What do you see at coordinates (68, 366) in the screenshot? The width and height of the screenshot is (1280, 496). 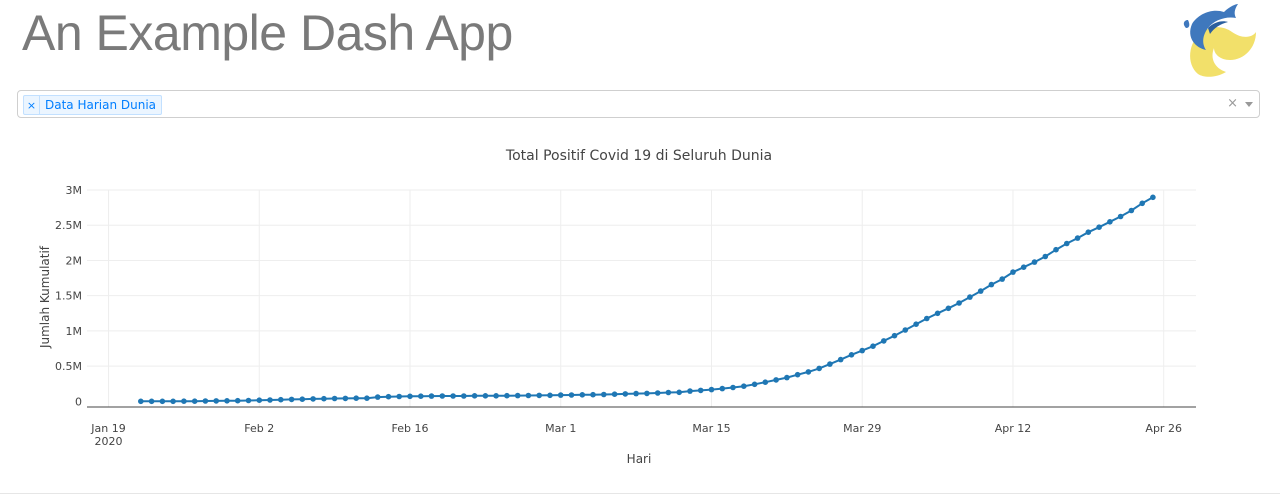 I see `y-tick-label: 0.5M` at bounding box center [68, 366].